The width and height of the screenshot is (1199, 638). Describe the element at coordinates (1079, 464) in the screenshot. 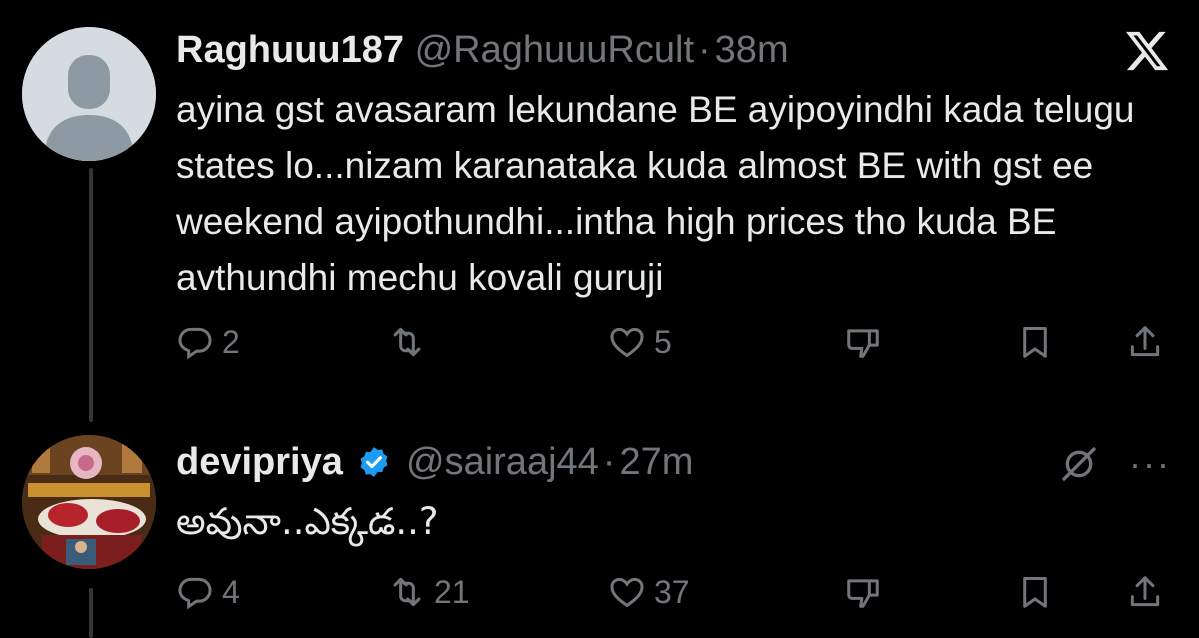

I see `grok-icon` at that location.